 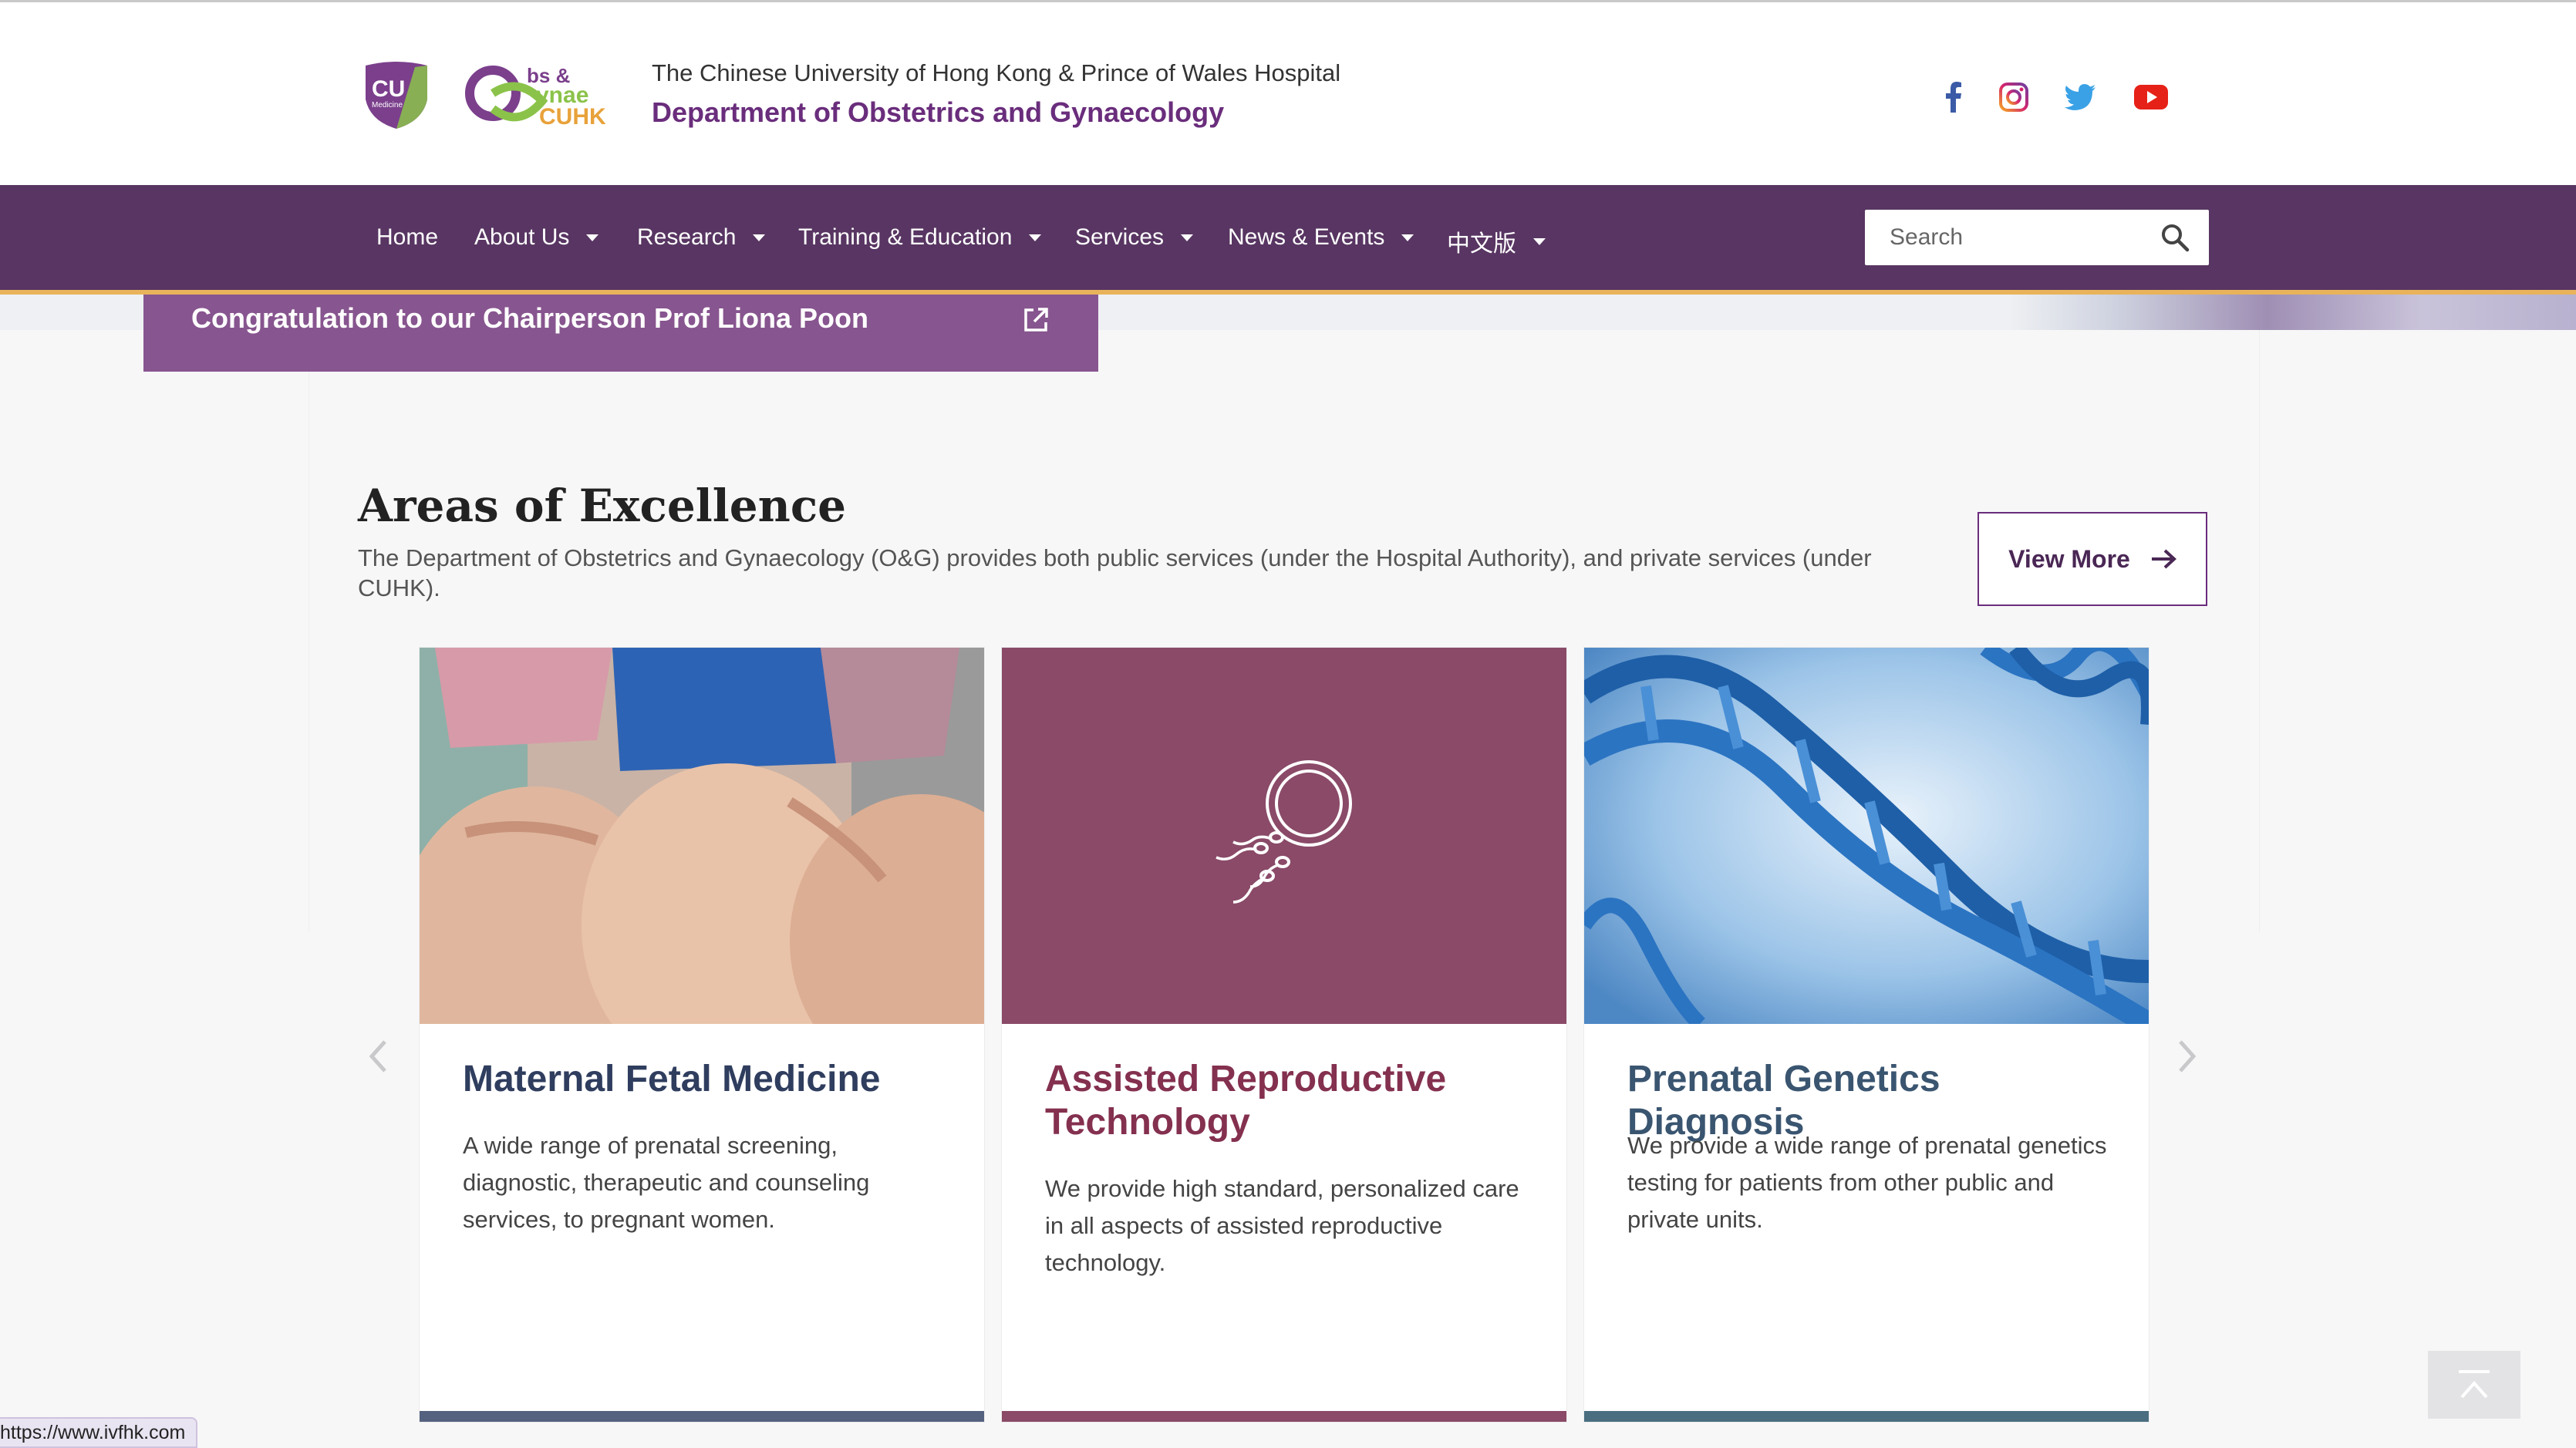 What do you see at coordinates (709, 1079) in the screenshot?
I see `card-title: Maternal Fetal Medicine` at bounding box center [709, 1079].